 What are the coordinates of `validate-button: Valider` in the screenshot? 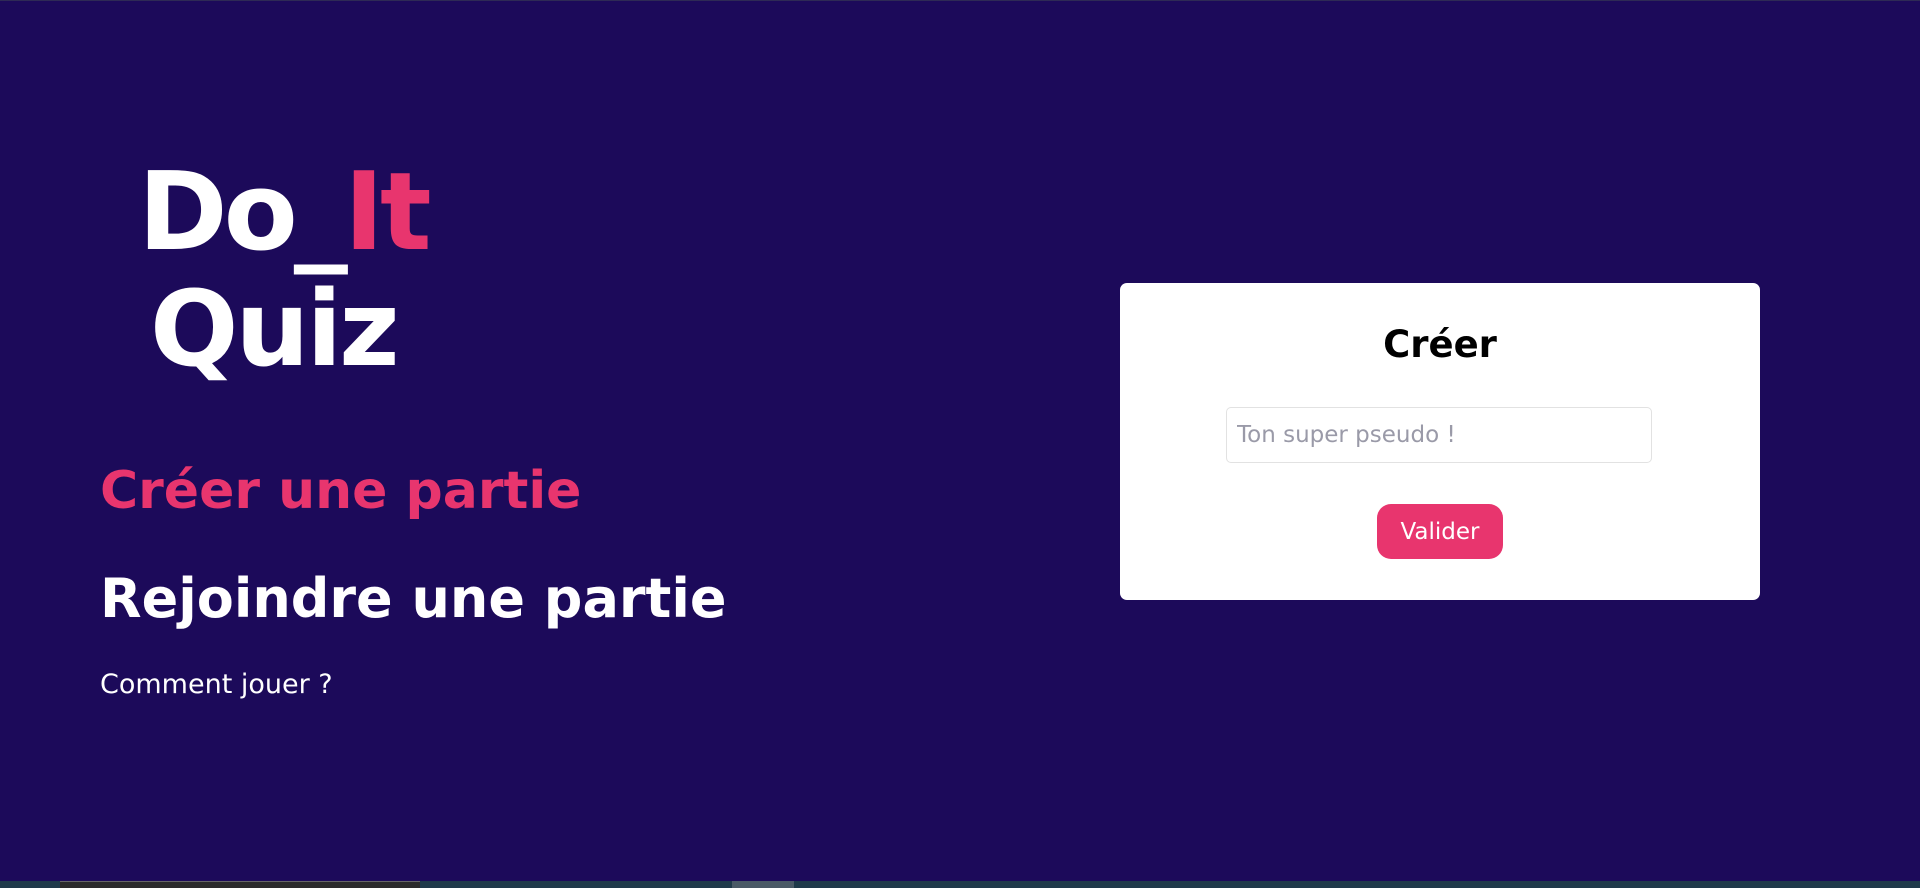 It's located at (1440, 531).